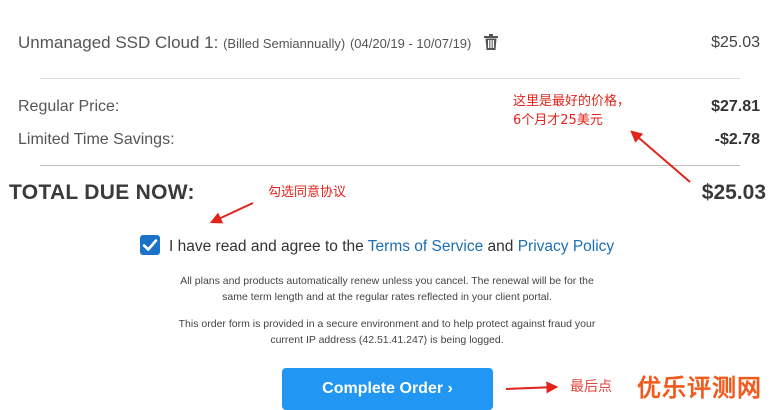  What do you see at coordinates (591, 387) in the screenshot?
I see `last-step-annotation: 最后点` at bounding box center [591, 387].